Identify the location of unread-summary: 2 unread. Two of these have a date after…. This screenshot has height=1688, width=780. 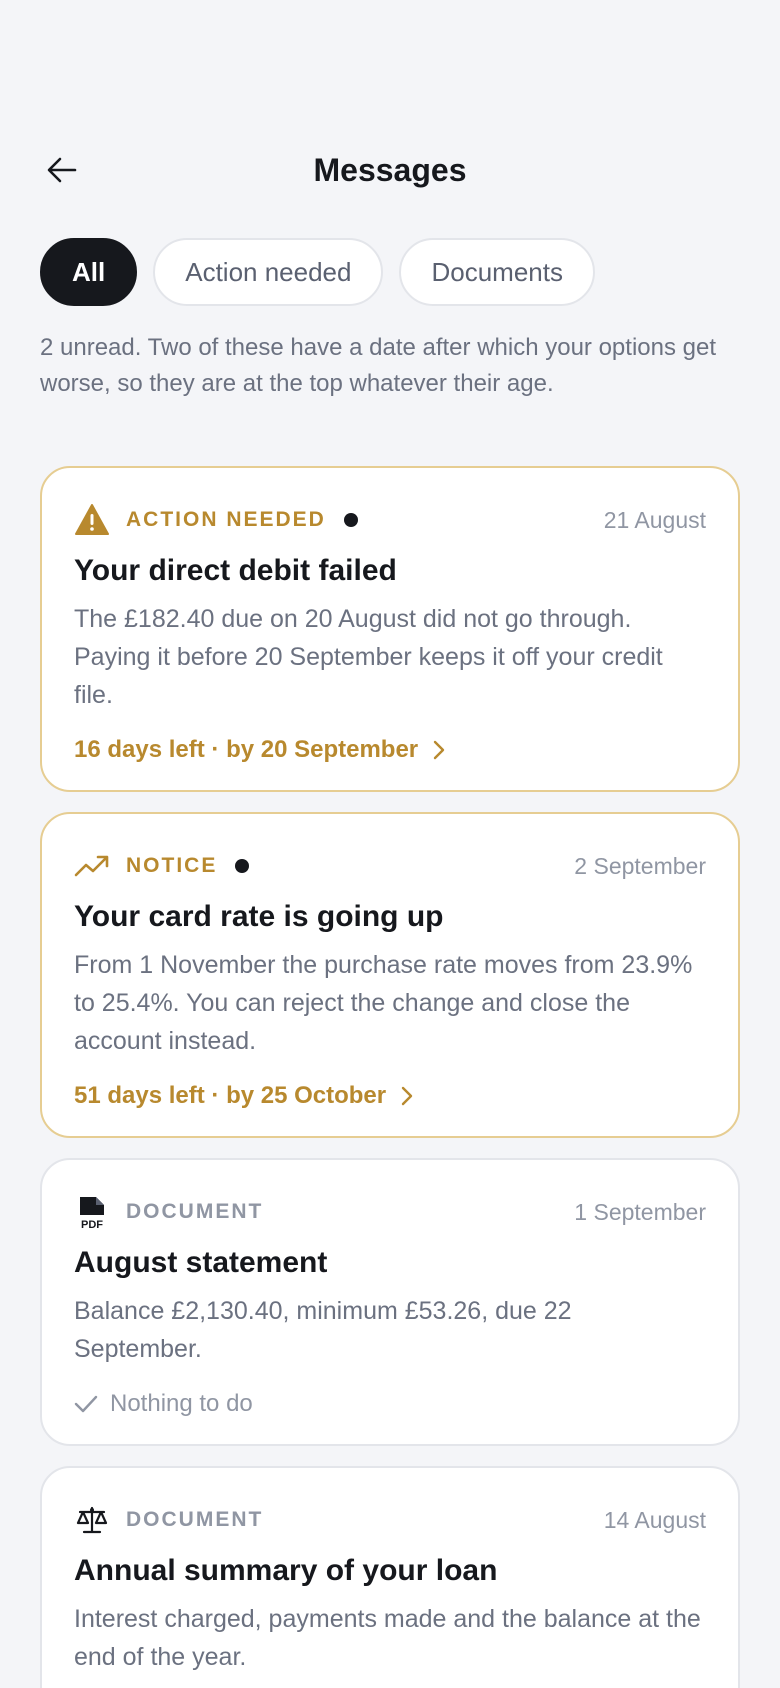
(378, 365).